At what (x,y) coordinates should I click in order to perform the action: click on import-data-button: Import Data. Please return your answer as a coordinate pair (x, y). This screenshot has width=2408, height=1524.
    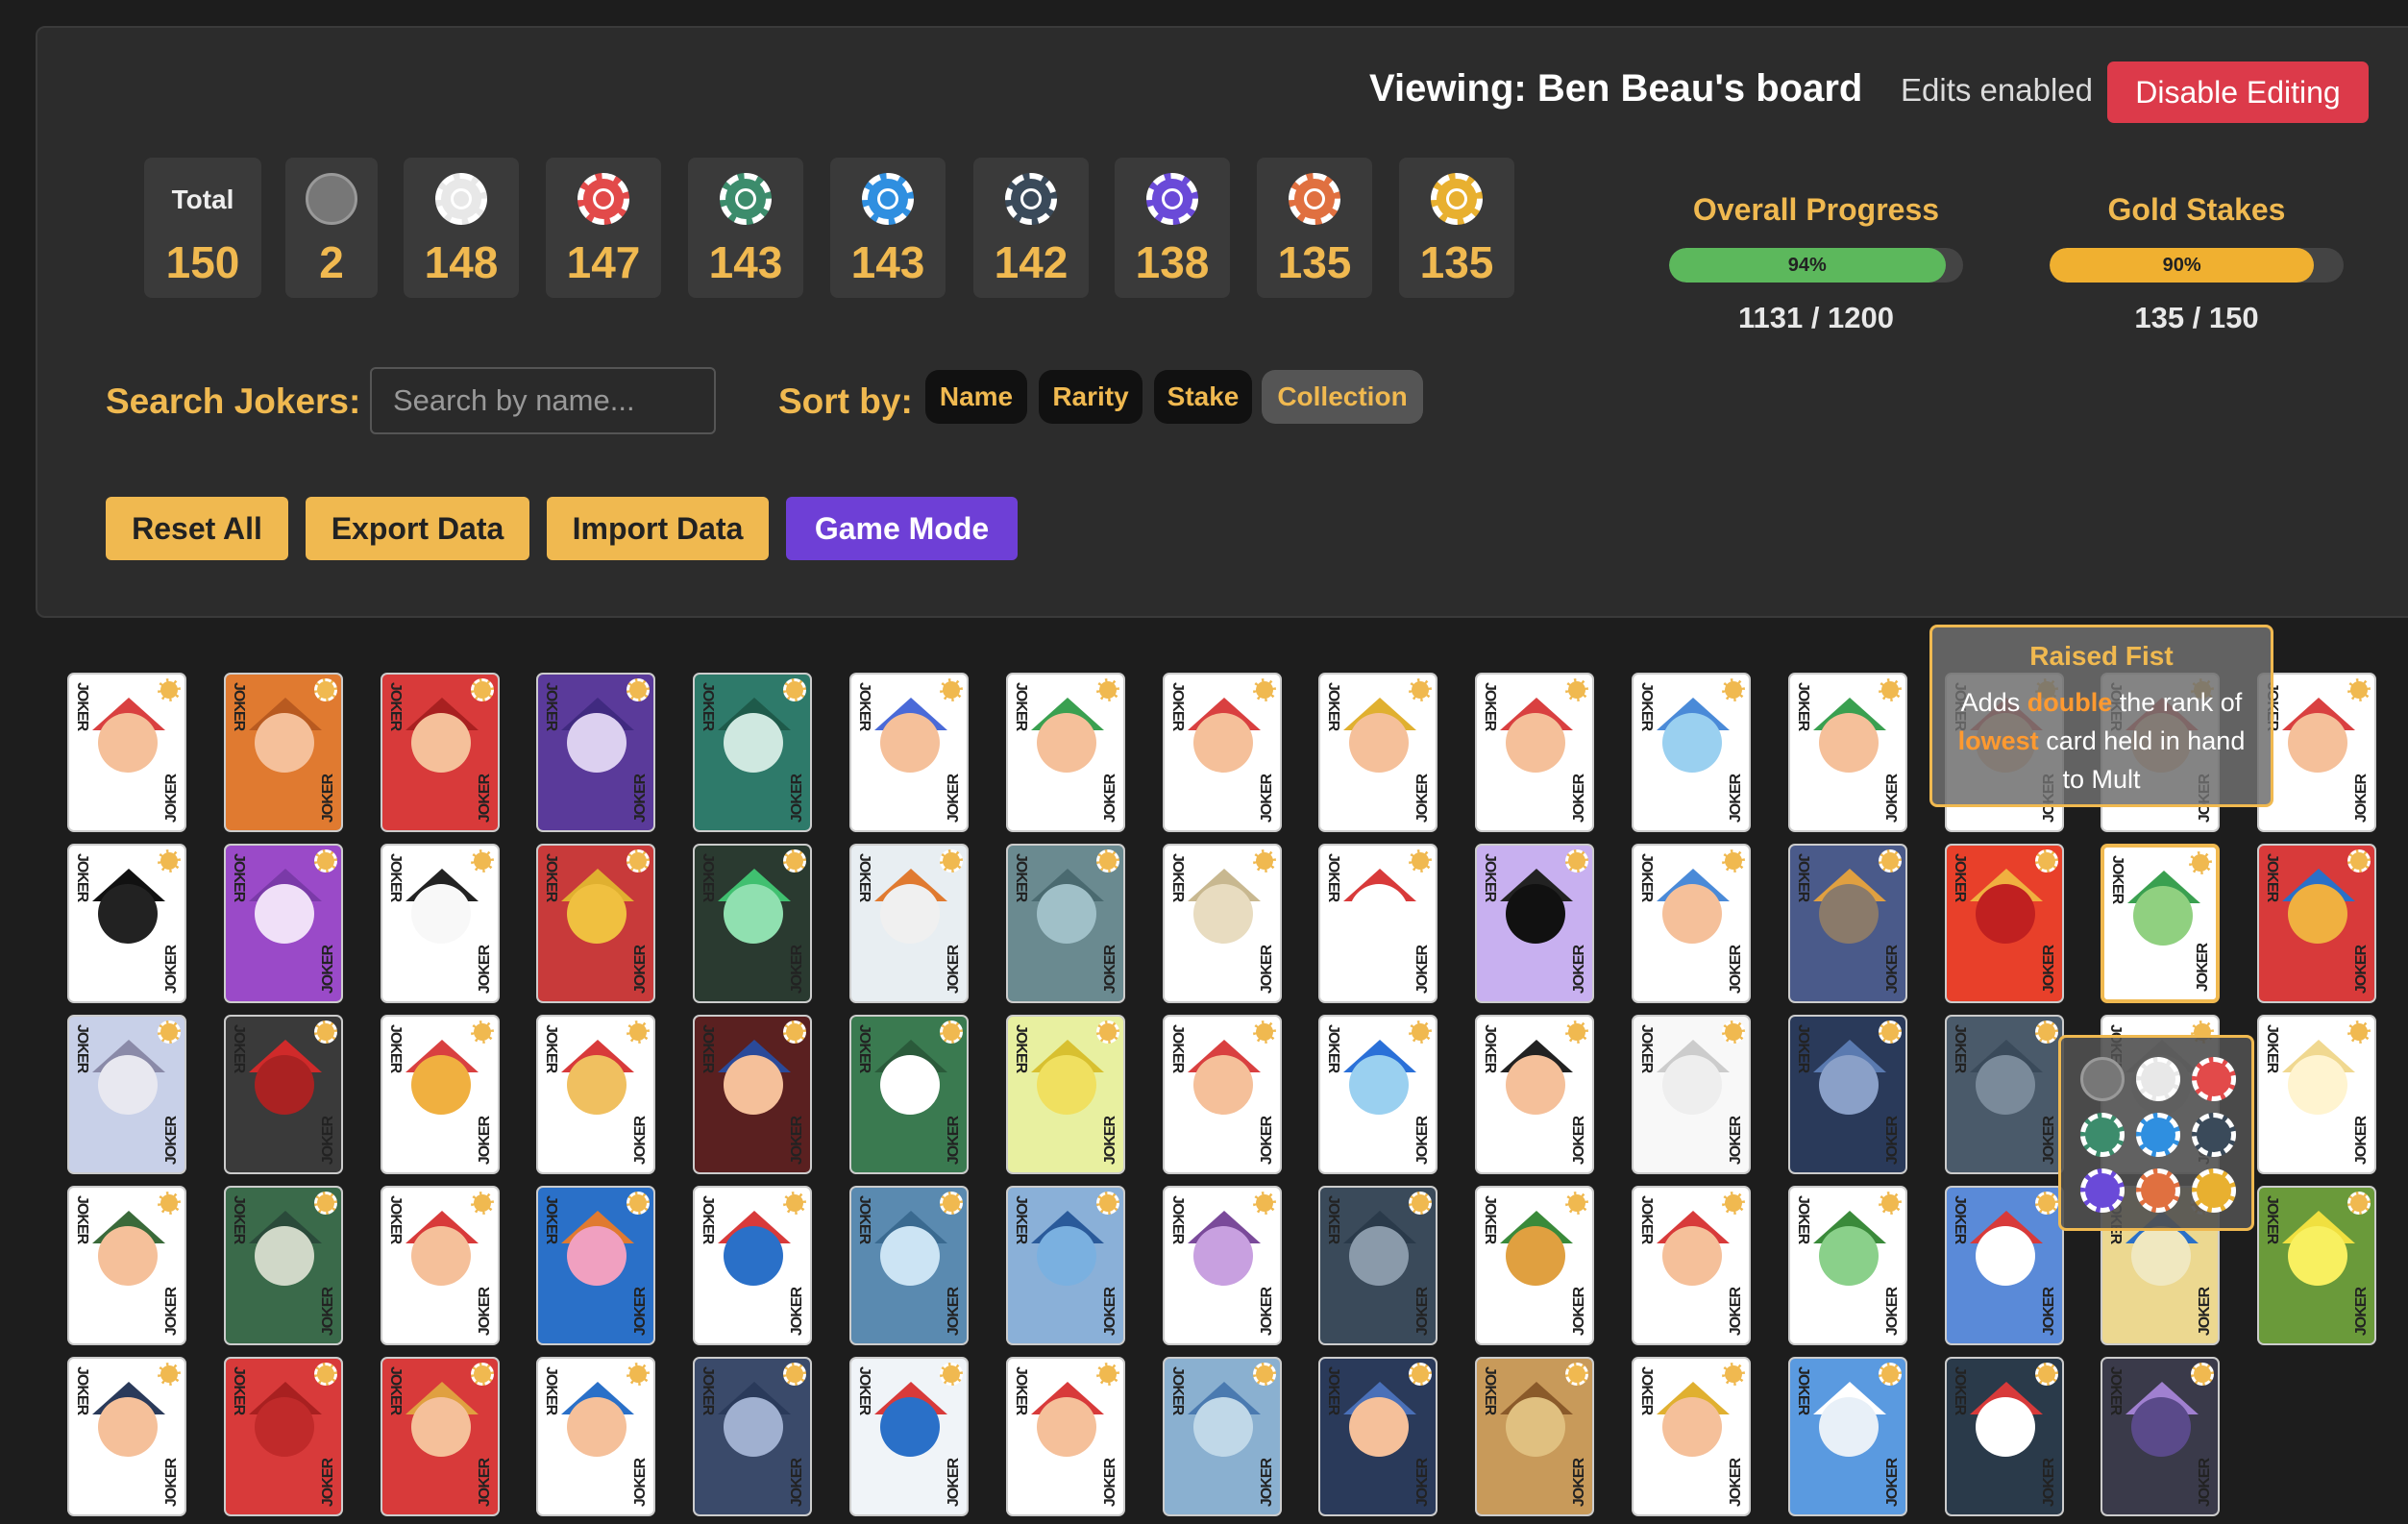
    Looking at the image, I should click on (658, 529).